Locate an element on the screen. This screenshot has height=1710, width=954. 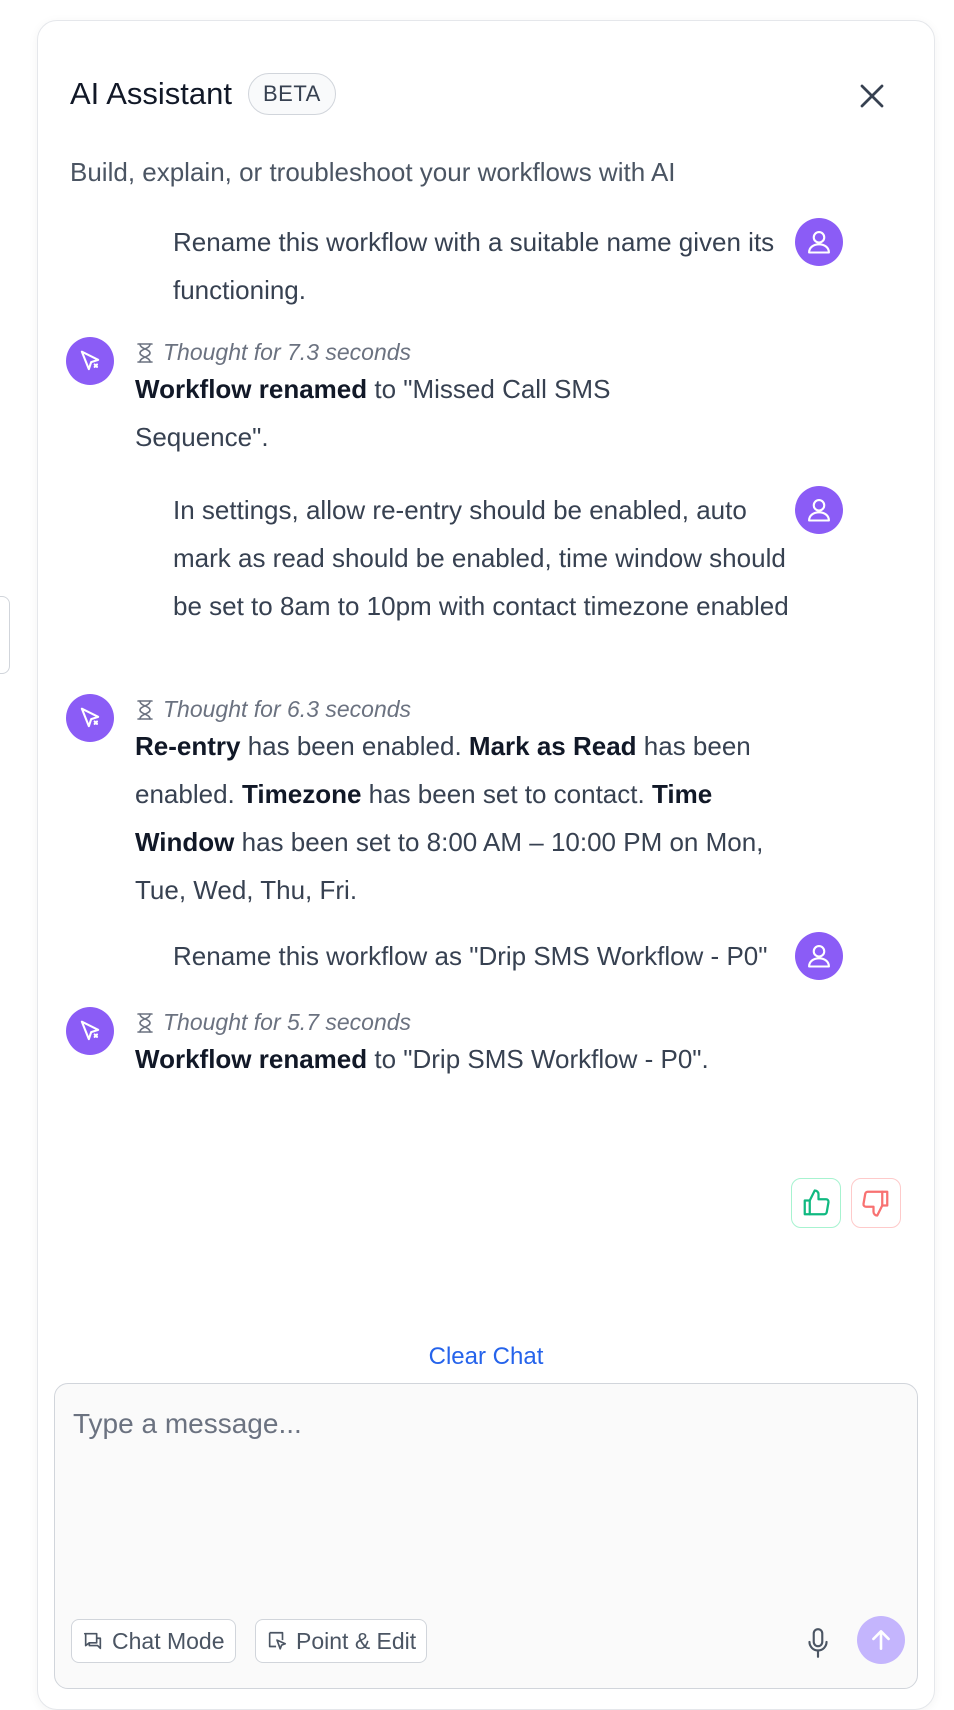
chat-mode-button: Chat Mode is located at coordinates (153, 1641).